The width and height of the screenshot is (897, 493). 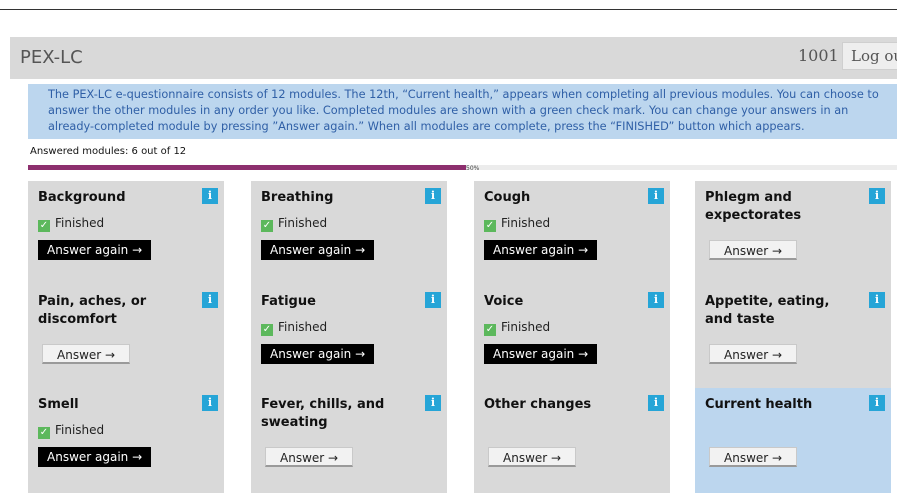 I want to click on module-title: Breathing, so click(x=297, y=197).